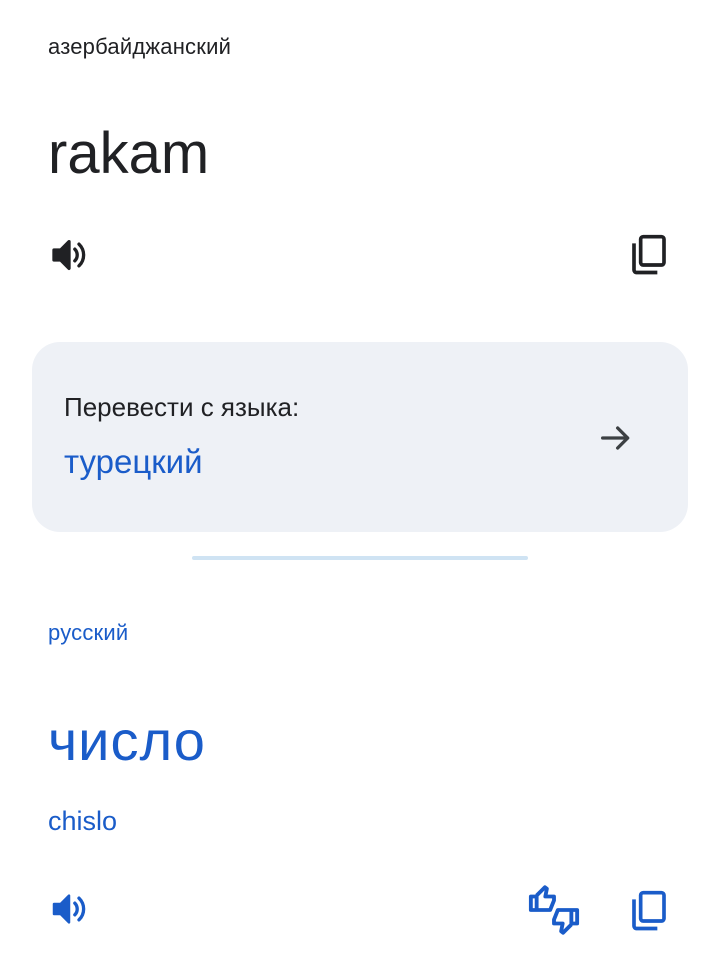 This screenshot has height=956, width=720. What do you see at coordinates (360, 558) in the screenshot?
I see `section-divider` at bounding box center [360, 558].